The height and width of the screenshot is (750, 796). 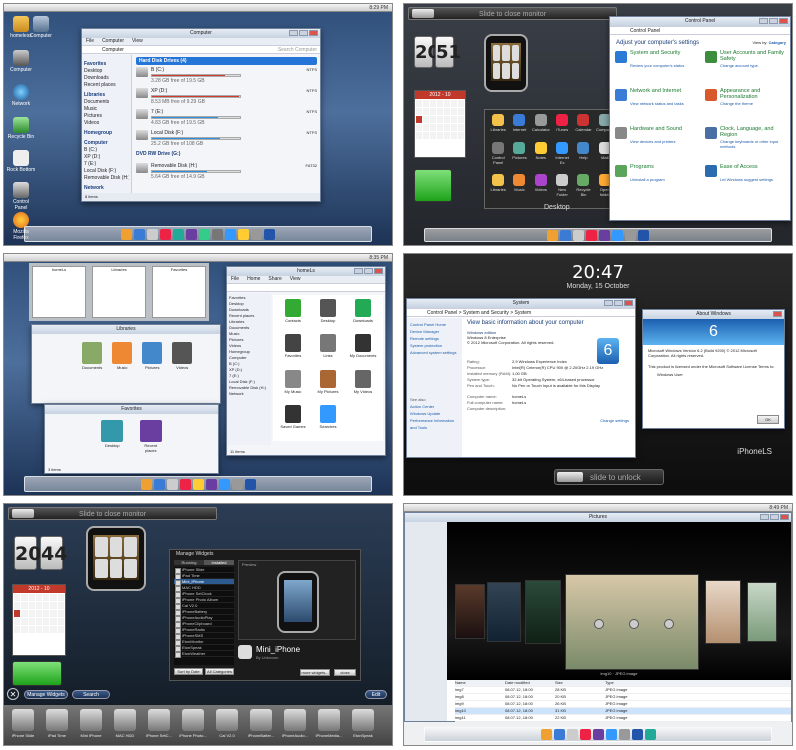 I want to click on category-link: Change keyboards or other input methods, so click(x=755, y=144).